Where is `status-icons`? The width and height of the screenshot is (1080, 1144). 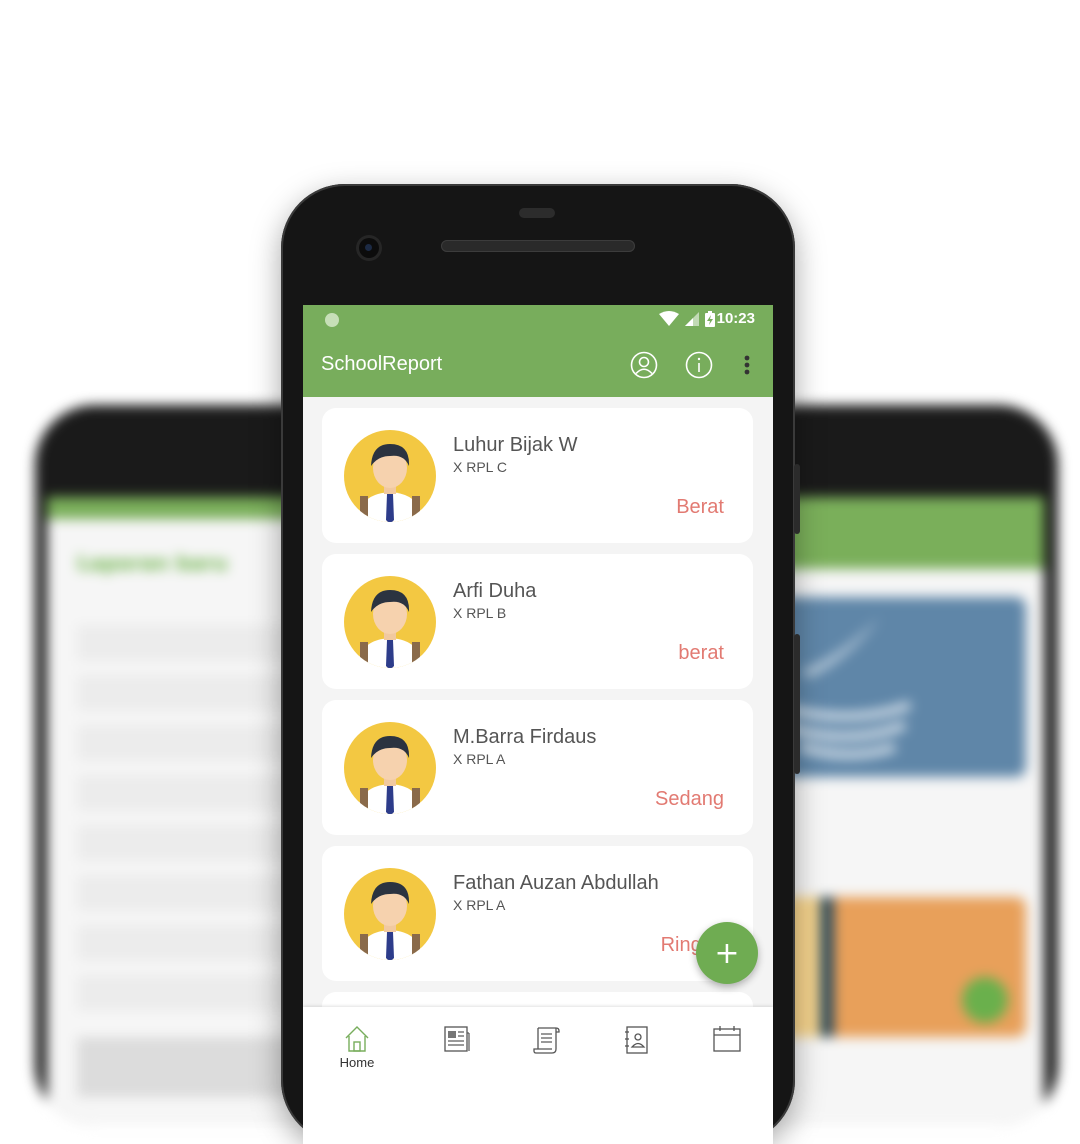 status-icons is located at coordinates (687, 319).